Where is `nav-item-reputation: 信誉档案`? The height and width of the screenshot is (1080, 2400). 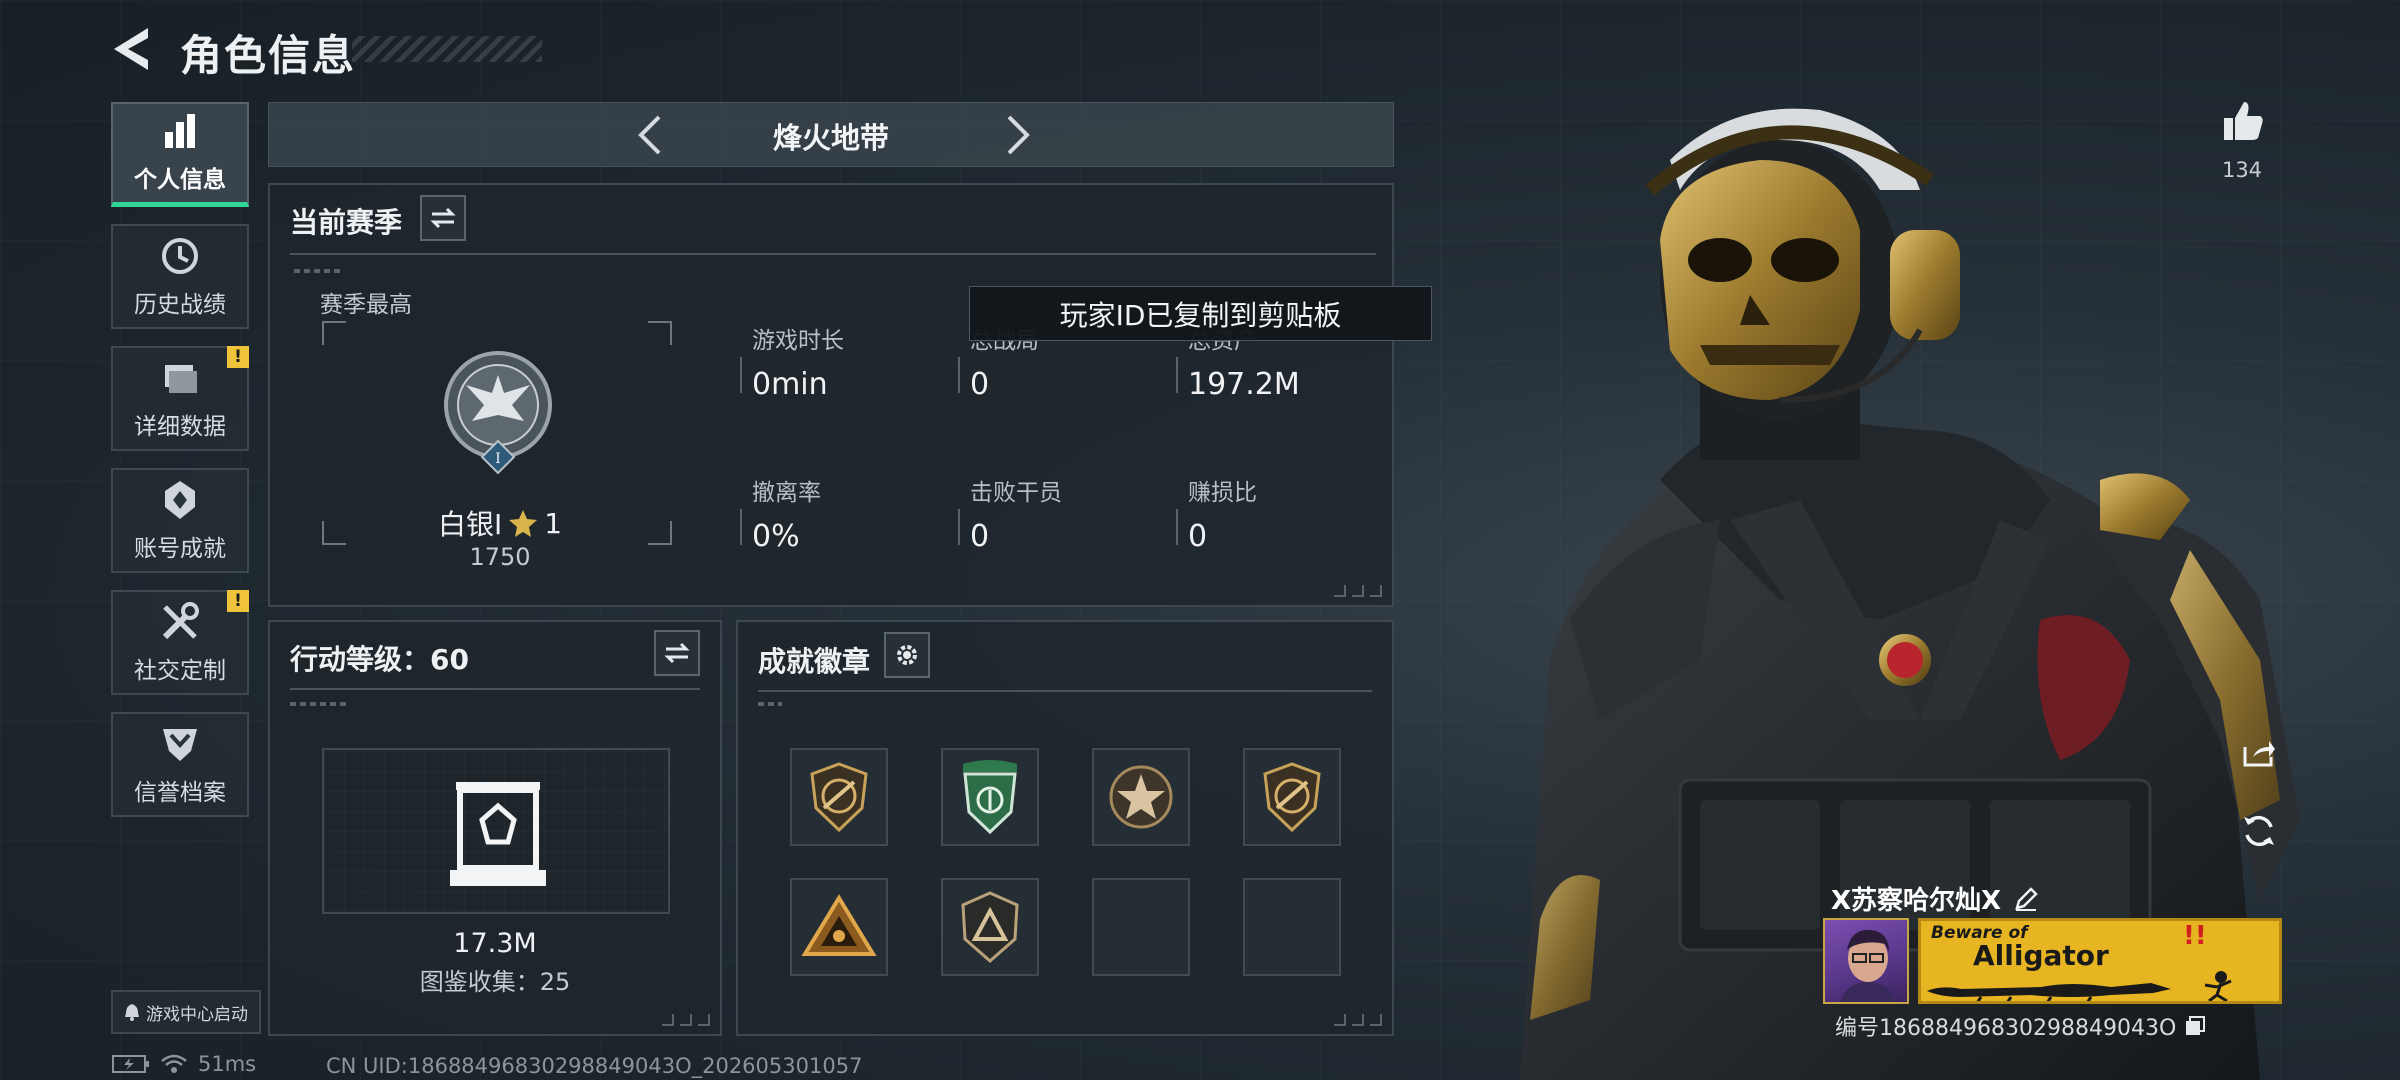 nav-item-reputation: 信誉档案 is located at coordinates (180, 764).